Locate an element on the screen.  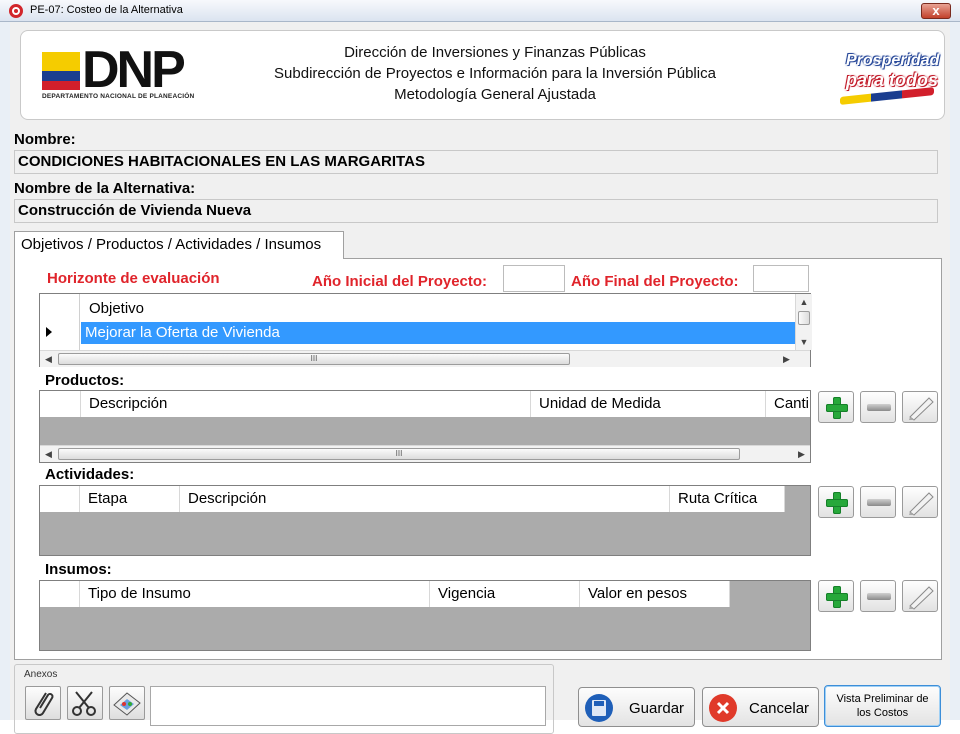
add-actividad-button is located at coordinates (836, 502).